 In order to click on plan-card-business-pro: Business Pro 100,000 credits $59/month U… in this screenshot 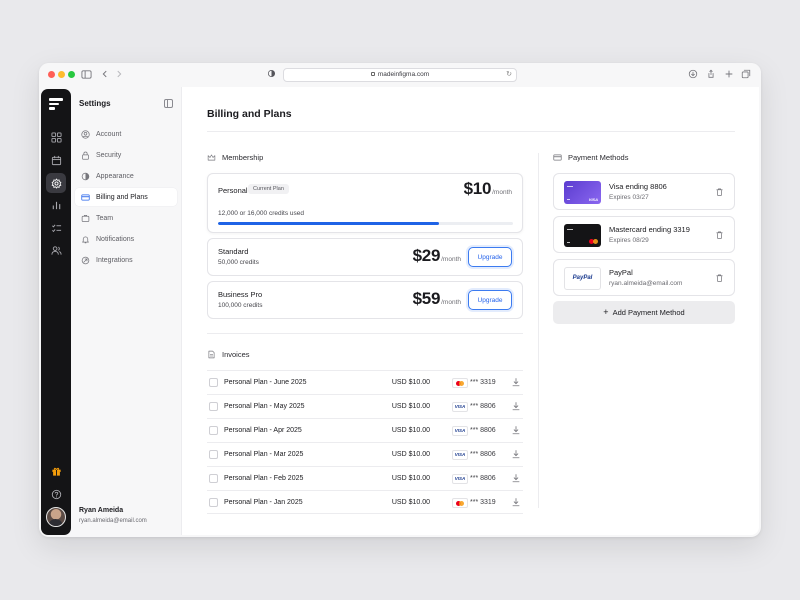, I will do `click(365, 300)`.